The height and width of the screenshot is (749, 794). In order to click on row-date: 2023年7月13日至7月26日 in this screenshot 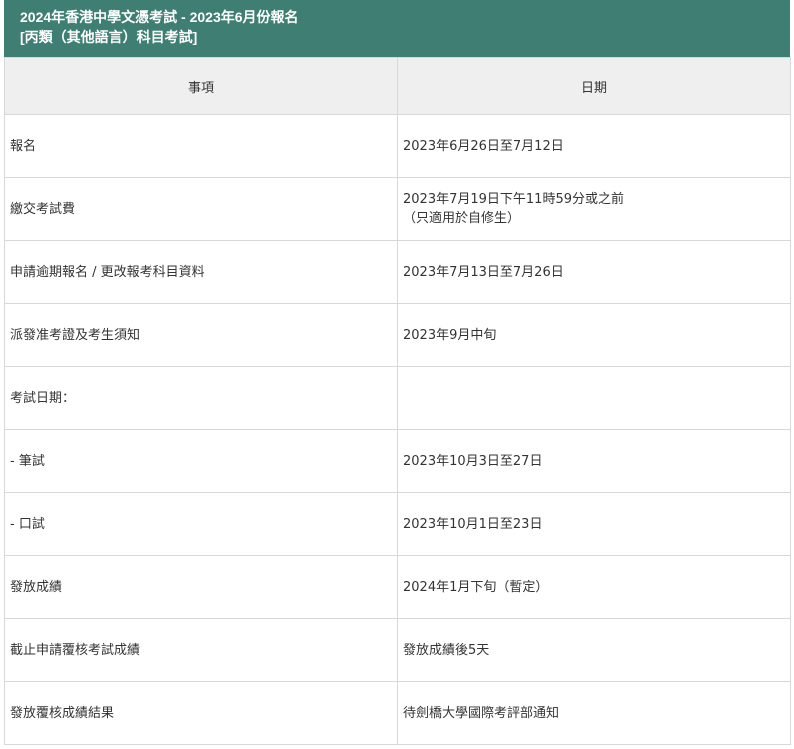, I will do `click(594, 272)`.